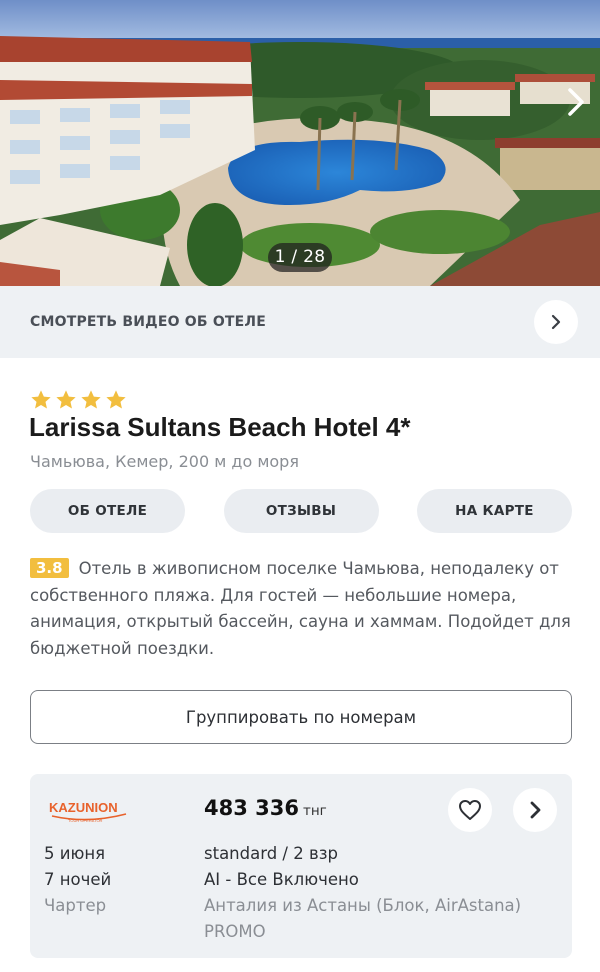  Describe the element at coordinates (300, 257) in the screenshot. I see `photo-counter: 1 / 28` at that location.